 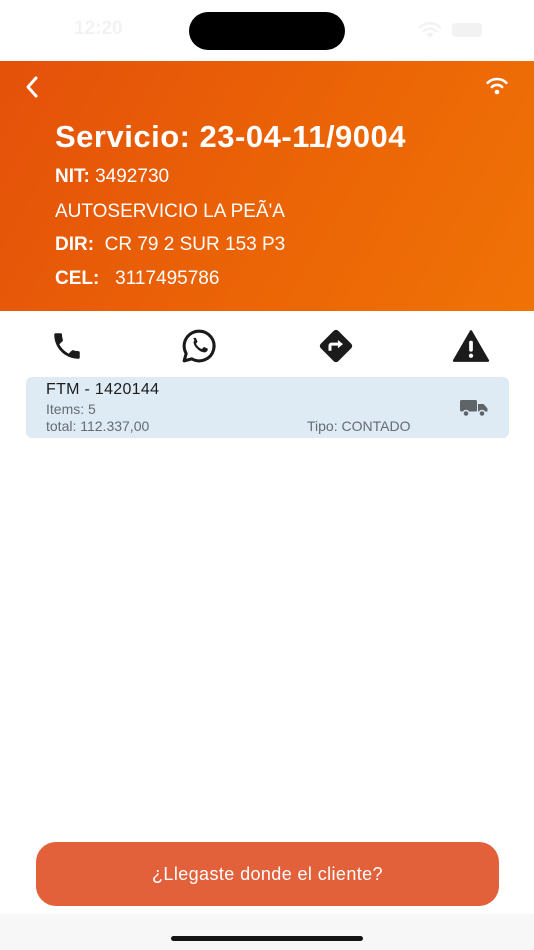 What do you see at coordinates (267, 346) in the screenshot?
I see `action-bar` at bounding box center [267, 346].